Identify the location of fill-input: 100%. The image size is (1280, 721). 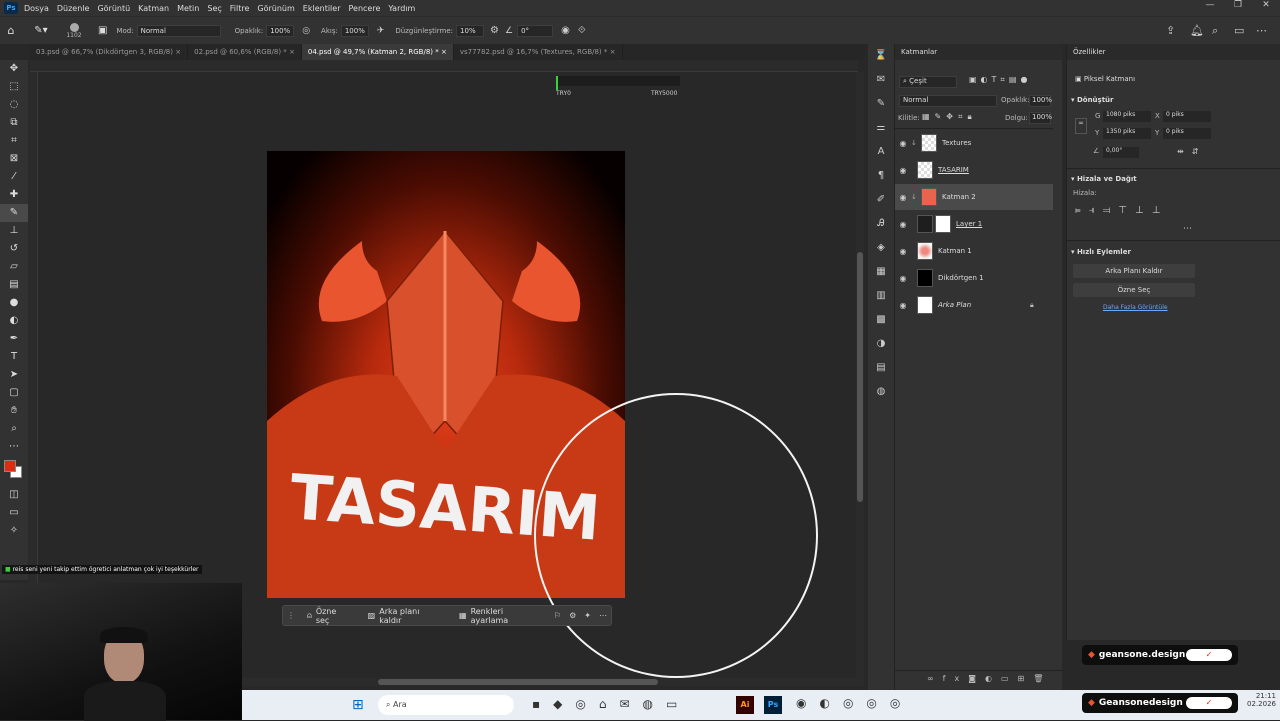
(1040, 118).